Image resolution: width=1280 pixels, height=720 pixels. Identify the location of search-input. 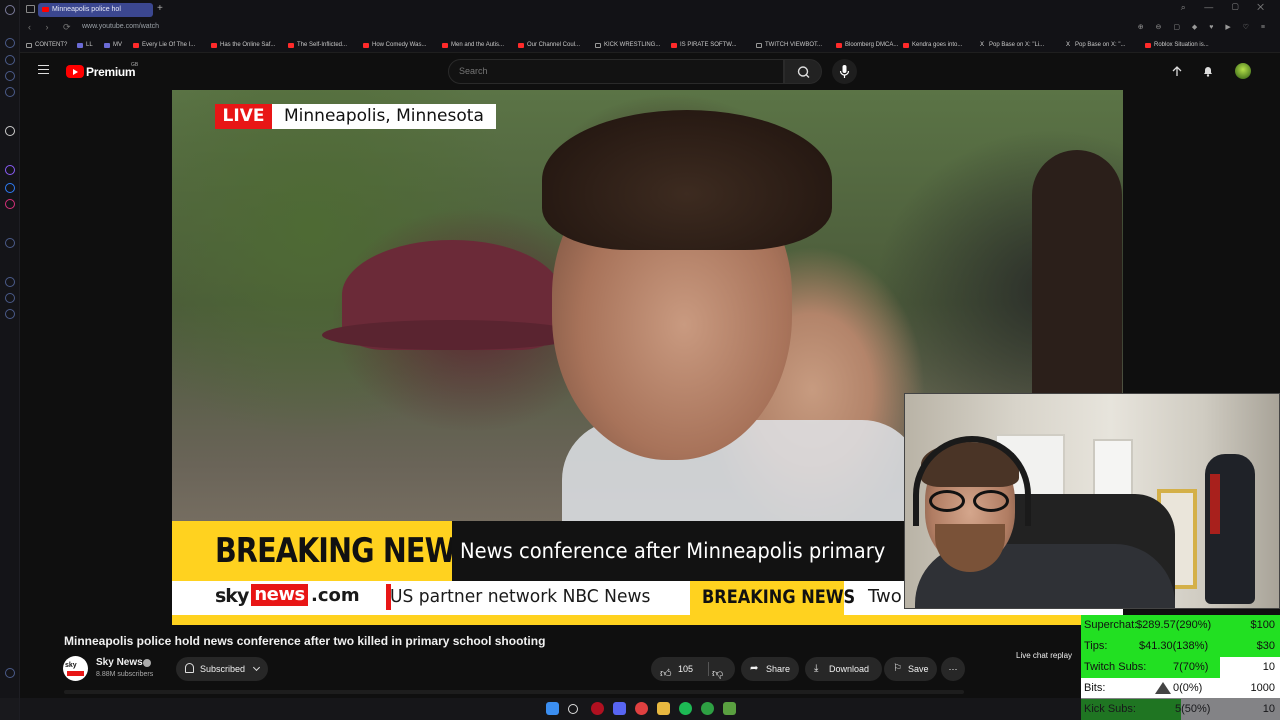
(609, 71).